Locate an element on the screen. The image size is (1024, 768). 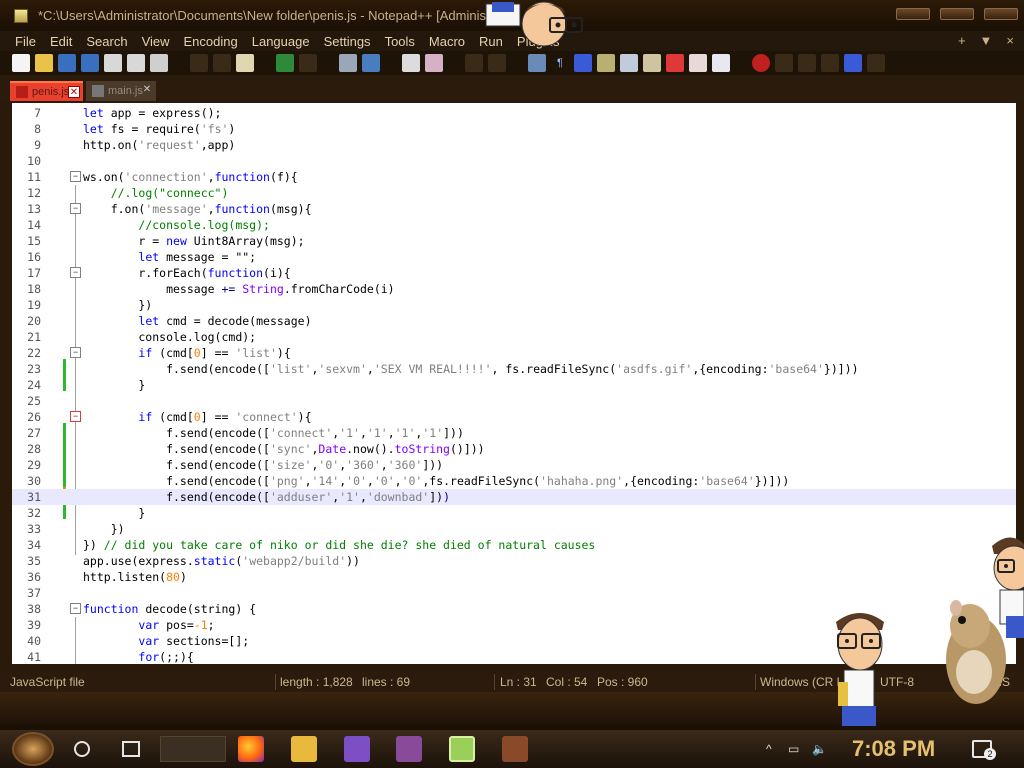
monitoring-icon is located at coordinates (698, 63).